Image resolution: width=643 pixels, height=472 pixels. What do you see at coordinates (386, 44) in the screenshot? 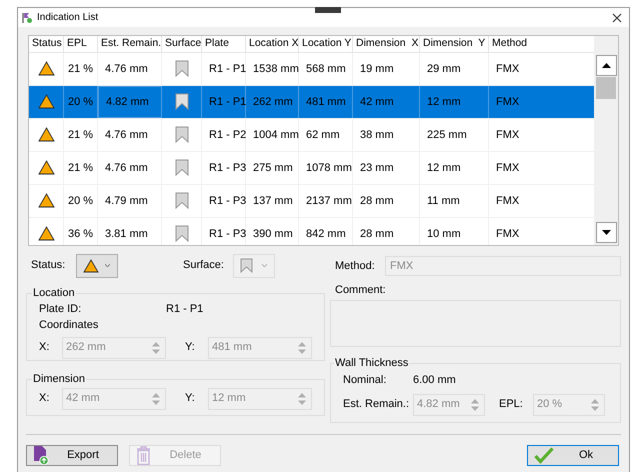
I see `column-header: Dimension X` at bounding box center [386, 44].